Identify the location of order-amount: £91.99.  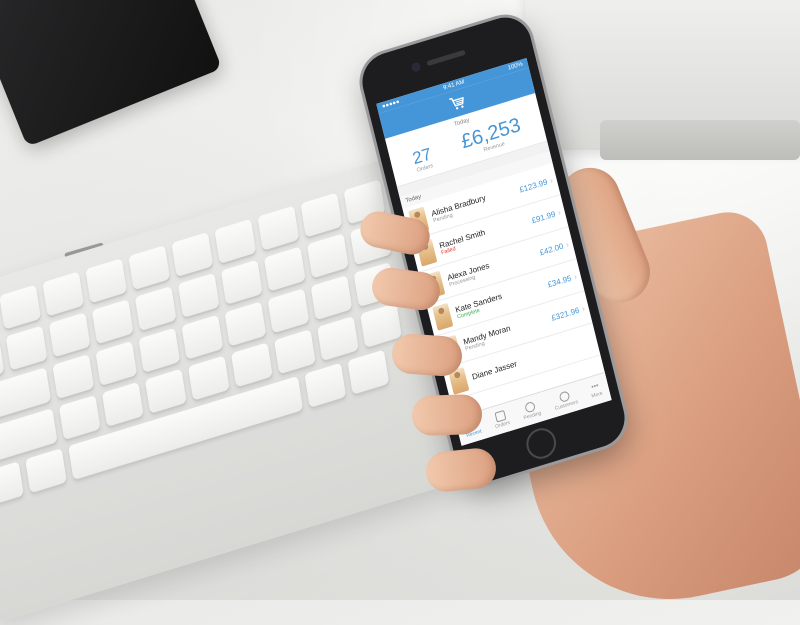
(543, 216).